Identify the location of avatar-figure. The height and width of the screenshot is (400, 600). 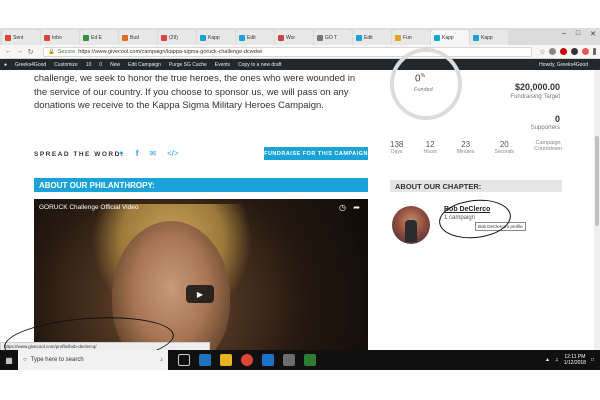
(411, 231).